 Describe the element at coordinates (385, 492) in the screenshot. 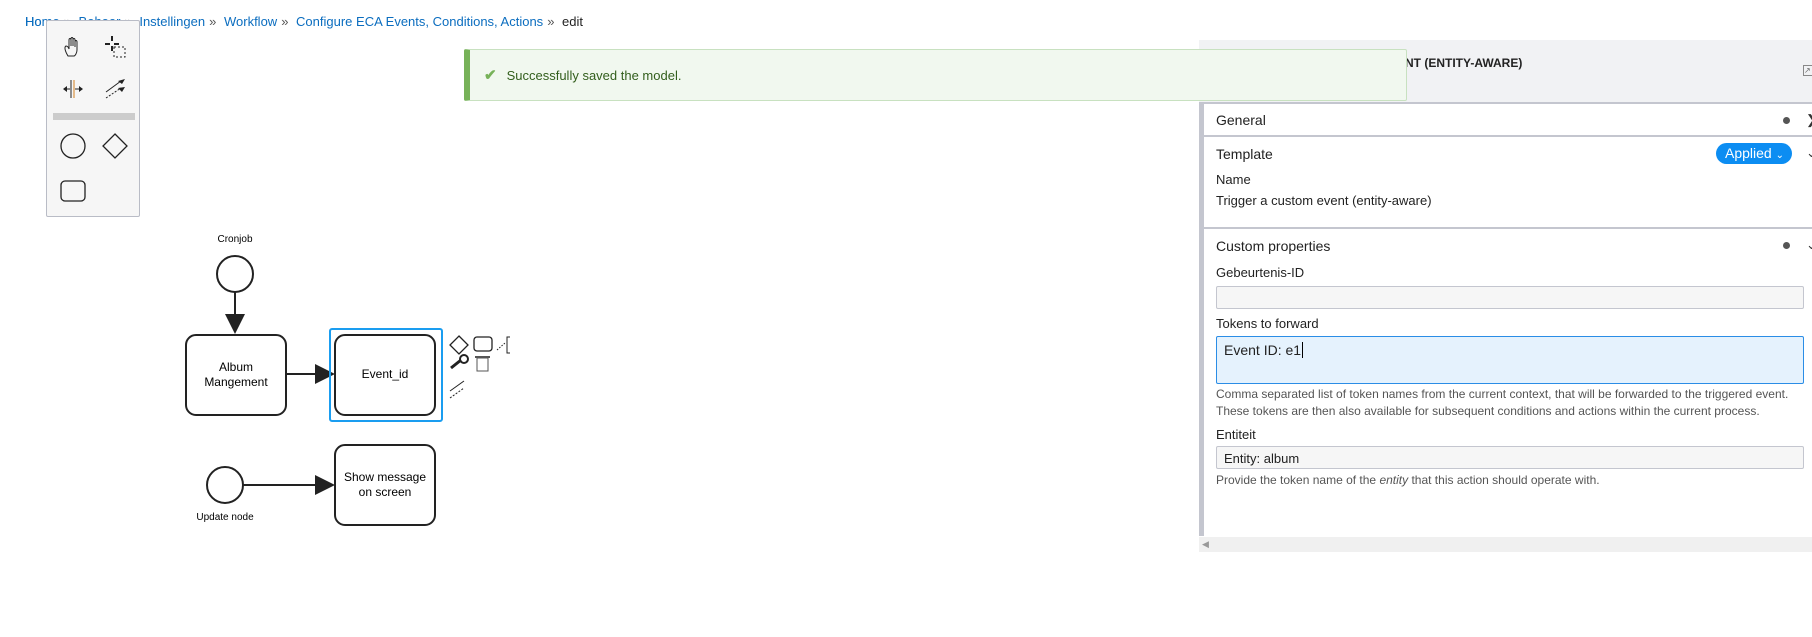

I see `task-label: on screen` at that location.